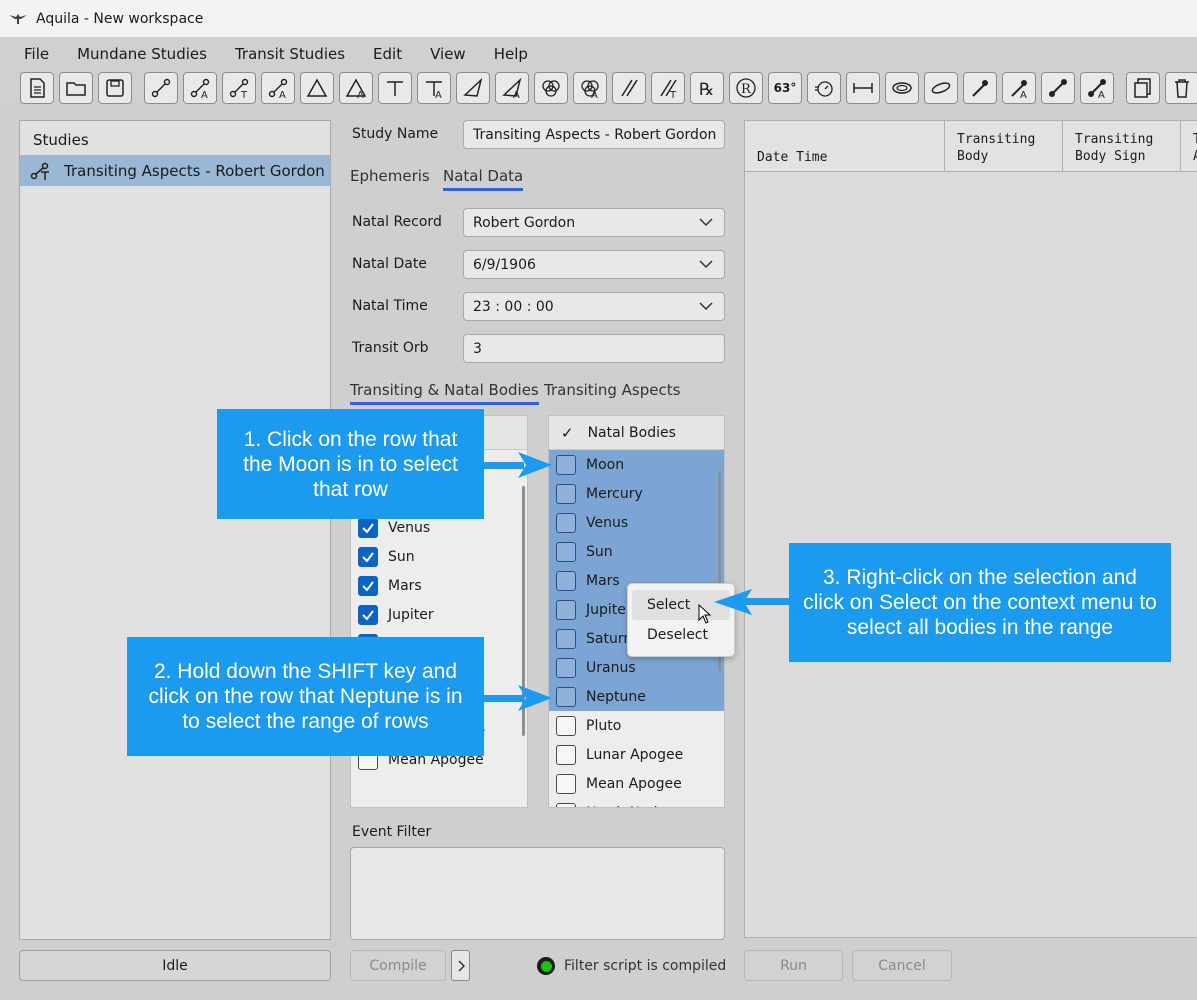 This screenshot has height=1000, width=1197. What do you see at coordinates (594, 348) in the screenshot?
I see `transit-orb-input: 3` at bounding box center [594, 348].